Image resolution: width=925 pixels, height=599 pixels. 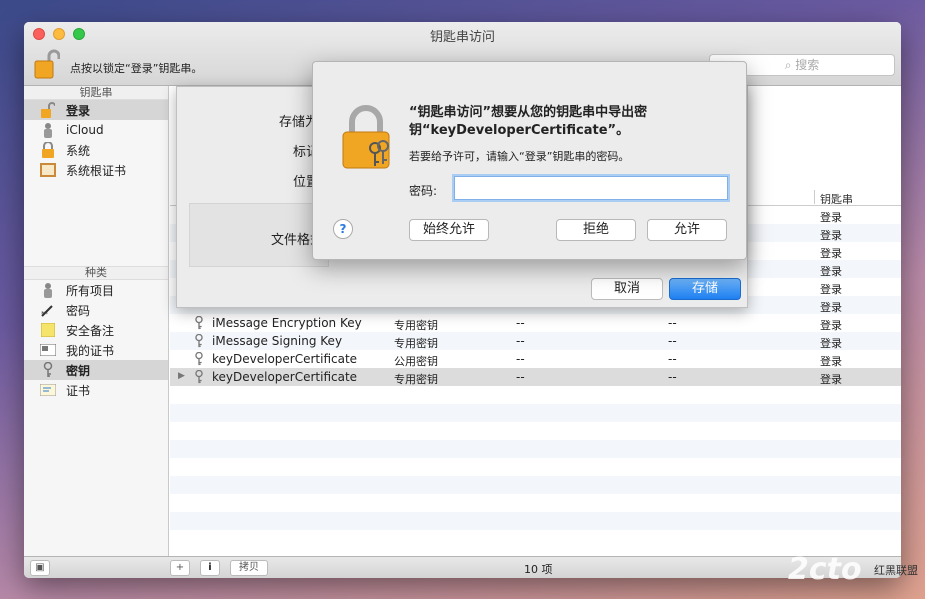 I want to click on key-name: iMessage Signing Key, so click(x=277, y=341).